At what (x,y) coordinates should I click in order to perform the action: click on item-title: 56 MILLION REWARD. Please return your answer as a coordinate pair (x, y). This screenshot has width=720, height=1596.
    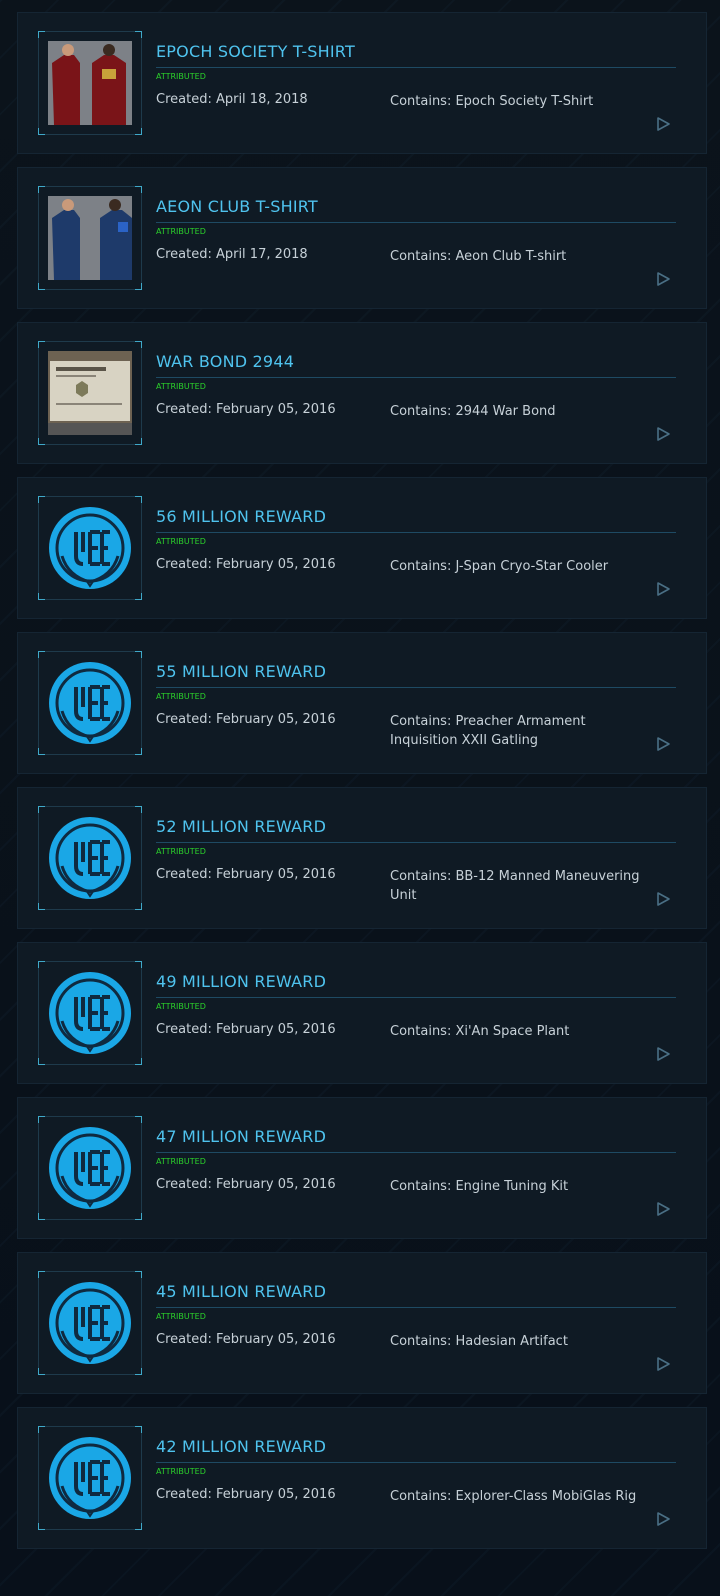
    Looking at the image, I should click on (241, 516).